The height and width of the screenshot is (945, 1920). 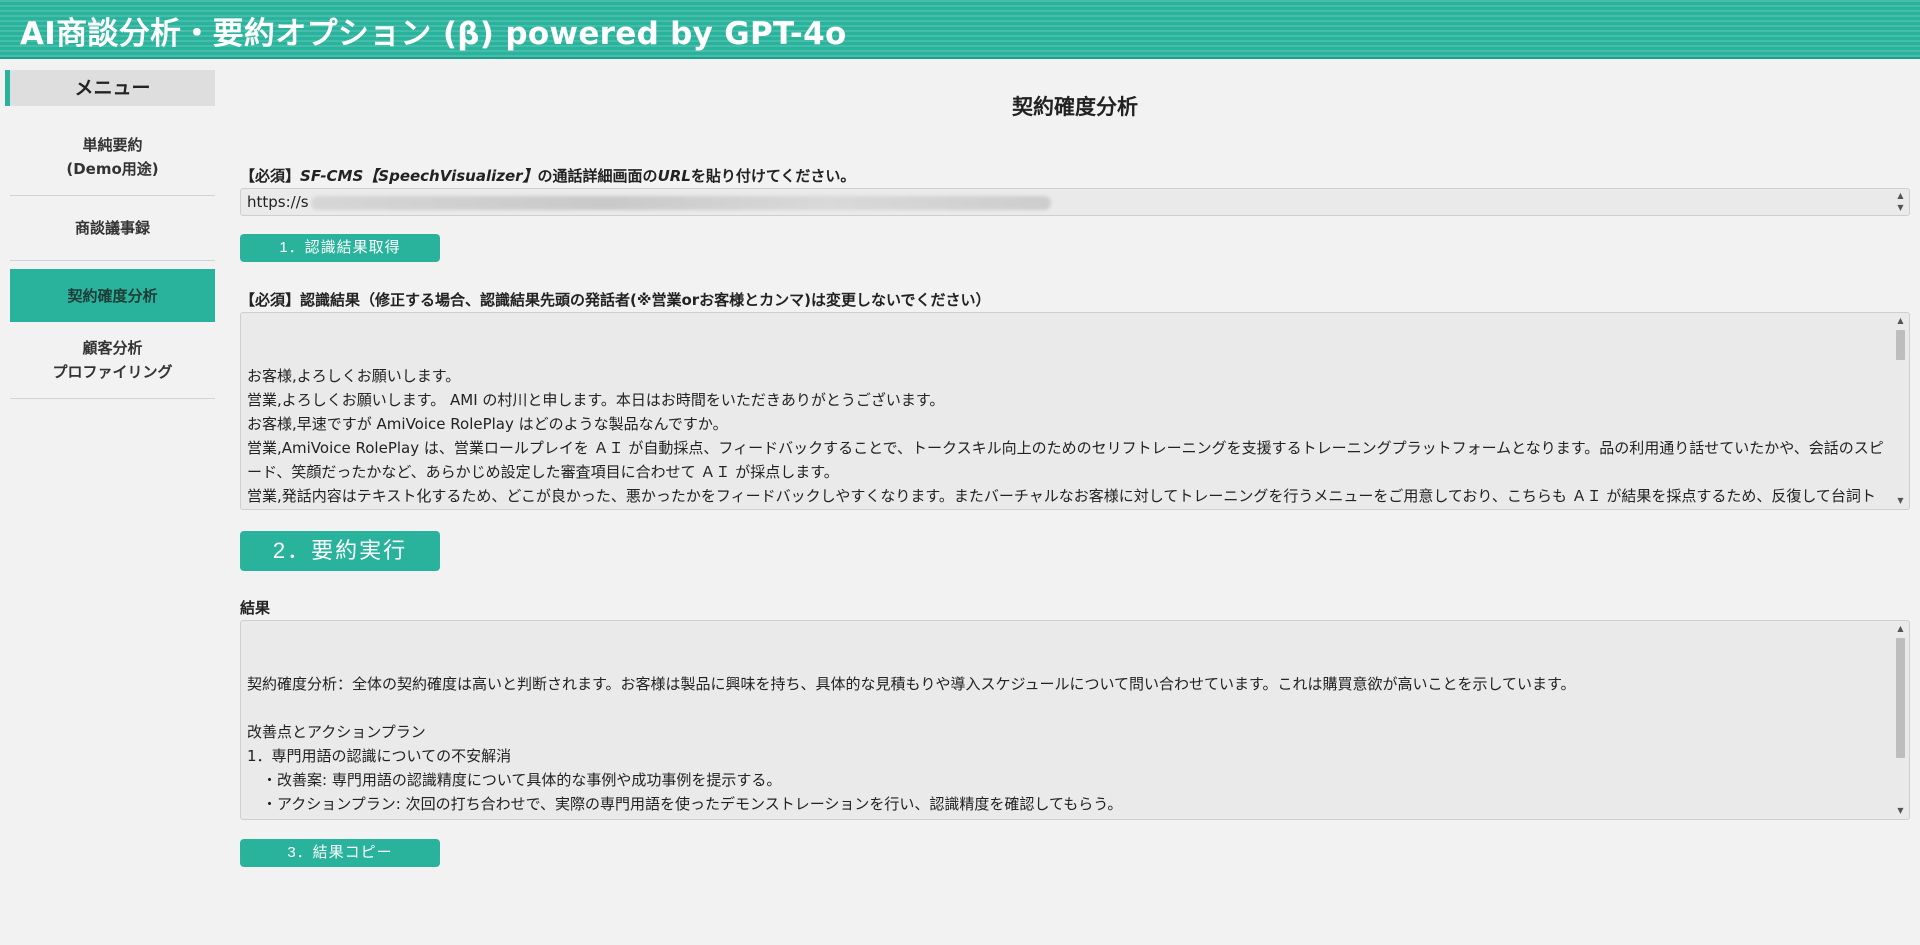 I want to click on label-part: SF-CMS【SpeechVisualizer】, so click(x=419, y=176).